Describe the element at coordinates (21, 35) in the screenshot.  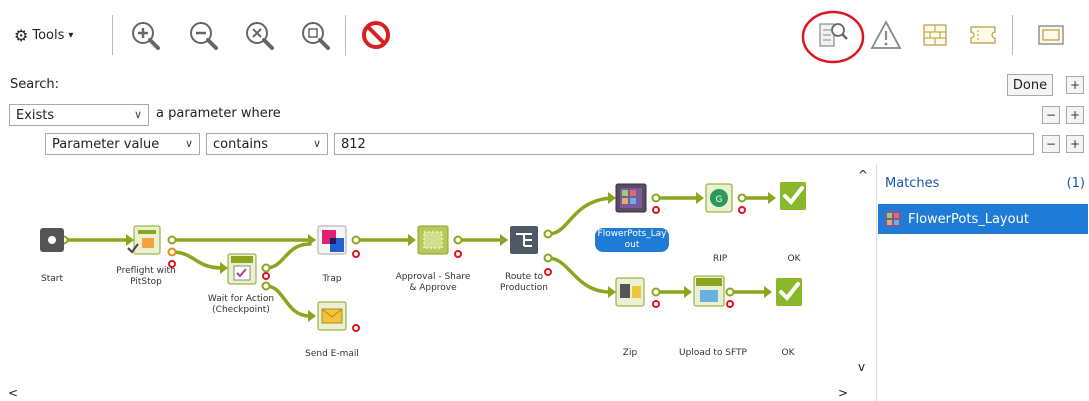
I see `gear-icon: ⚙` at that location.